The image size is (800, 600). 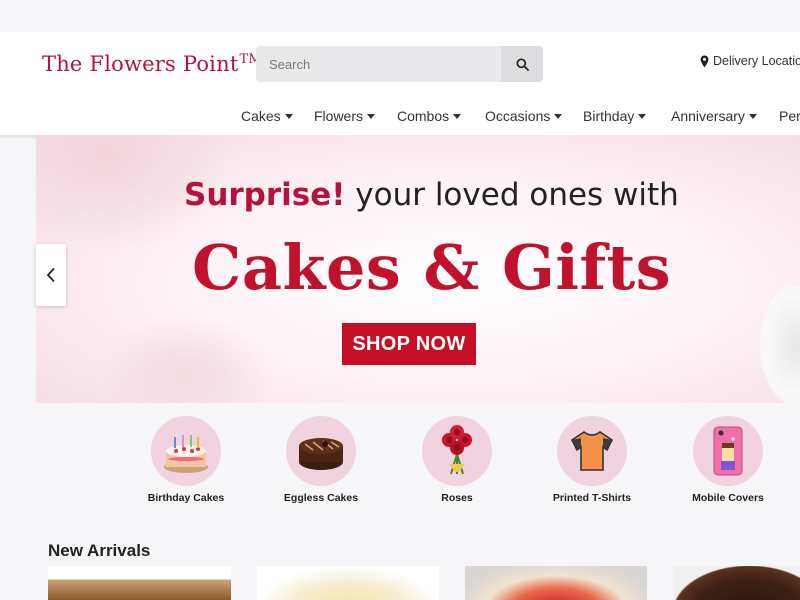 What do you see at coordinates (592, 498) in the screenshot?
I see `category-label: Printed T-Shirts` at bounding box center [592, 498].